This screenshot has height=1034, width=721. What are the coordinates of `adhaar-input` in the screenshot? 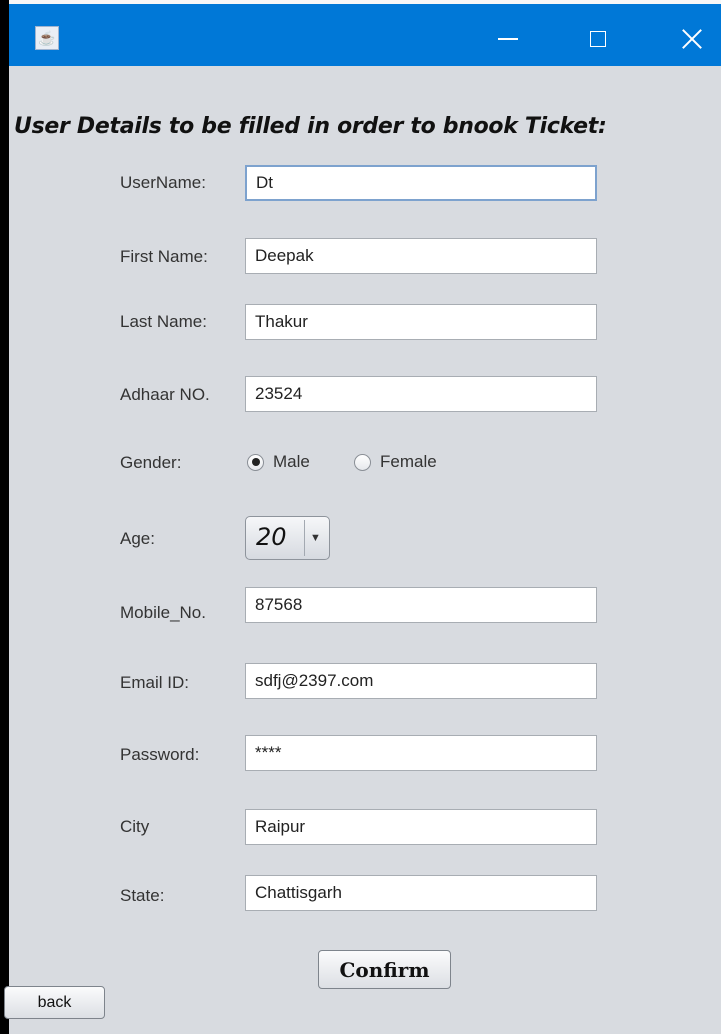 It's located at (421, 394).